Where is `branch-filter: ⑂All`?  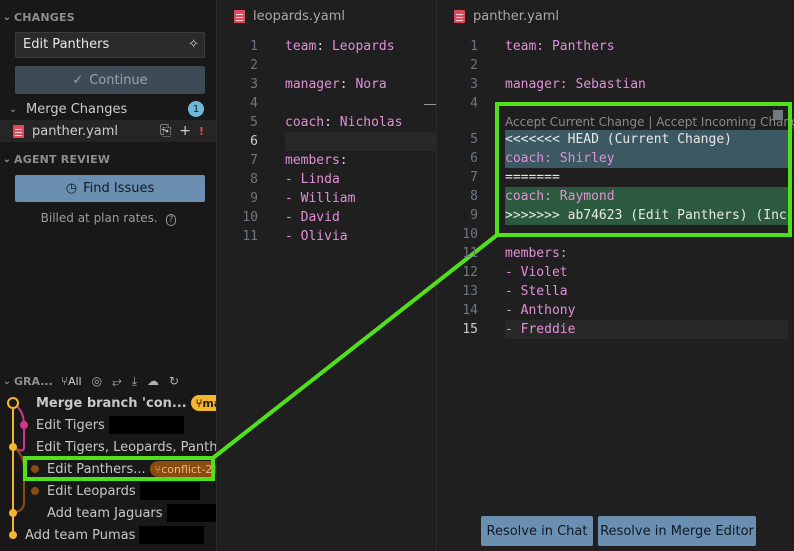 branch-filter: ⑂All is located at coordinates (71, 381).